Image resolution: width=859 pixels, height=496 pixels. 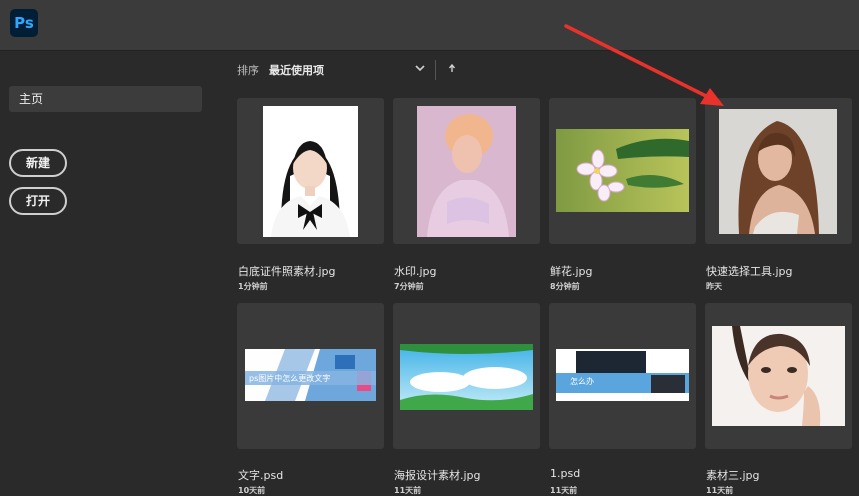 What do you see at coordinates (437, 475) in the screenshot?
I see `file-name: 海报设计素材.jpg` at bounding box center [437, 475].